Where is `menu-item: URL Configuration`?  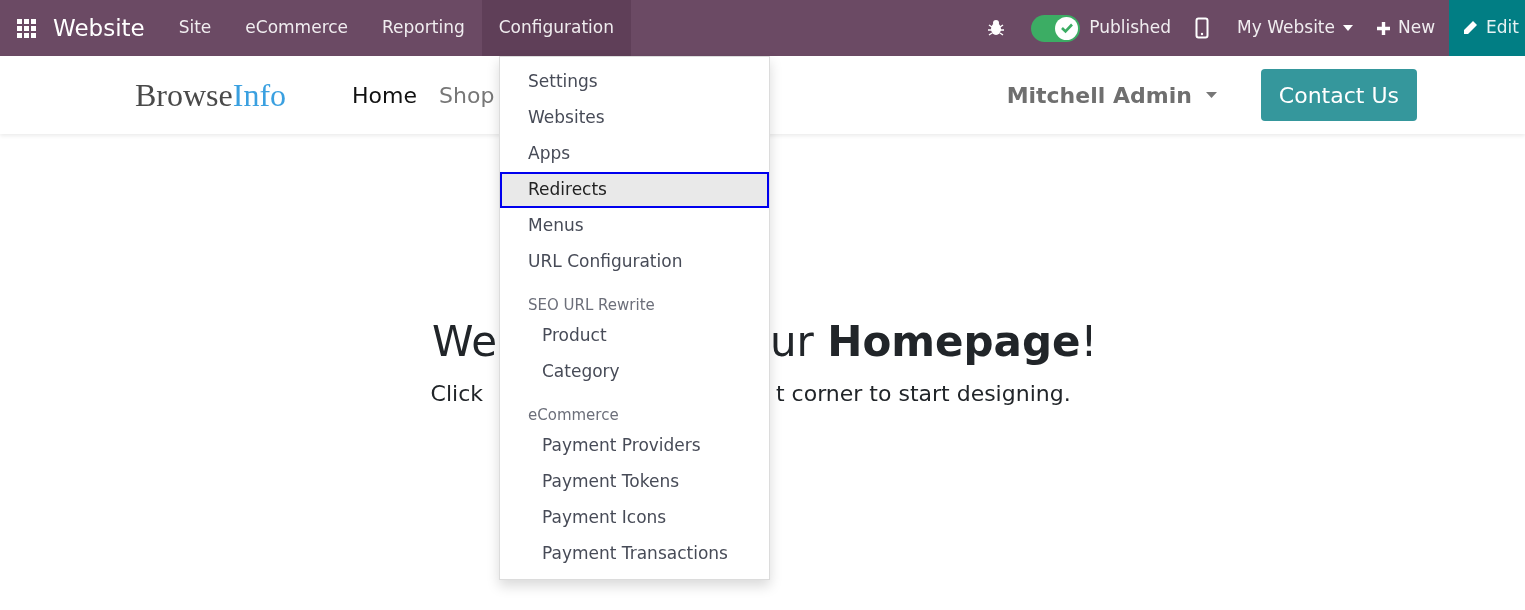 menu-item: URL Configuration is located at coordinates (634, 262).